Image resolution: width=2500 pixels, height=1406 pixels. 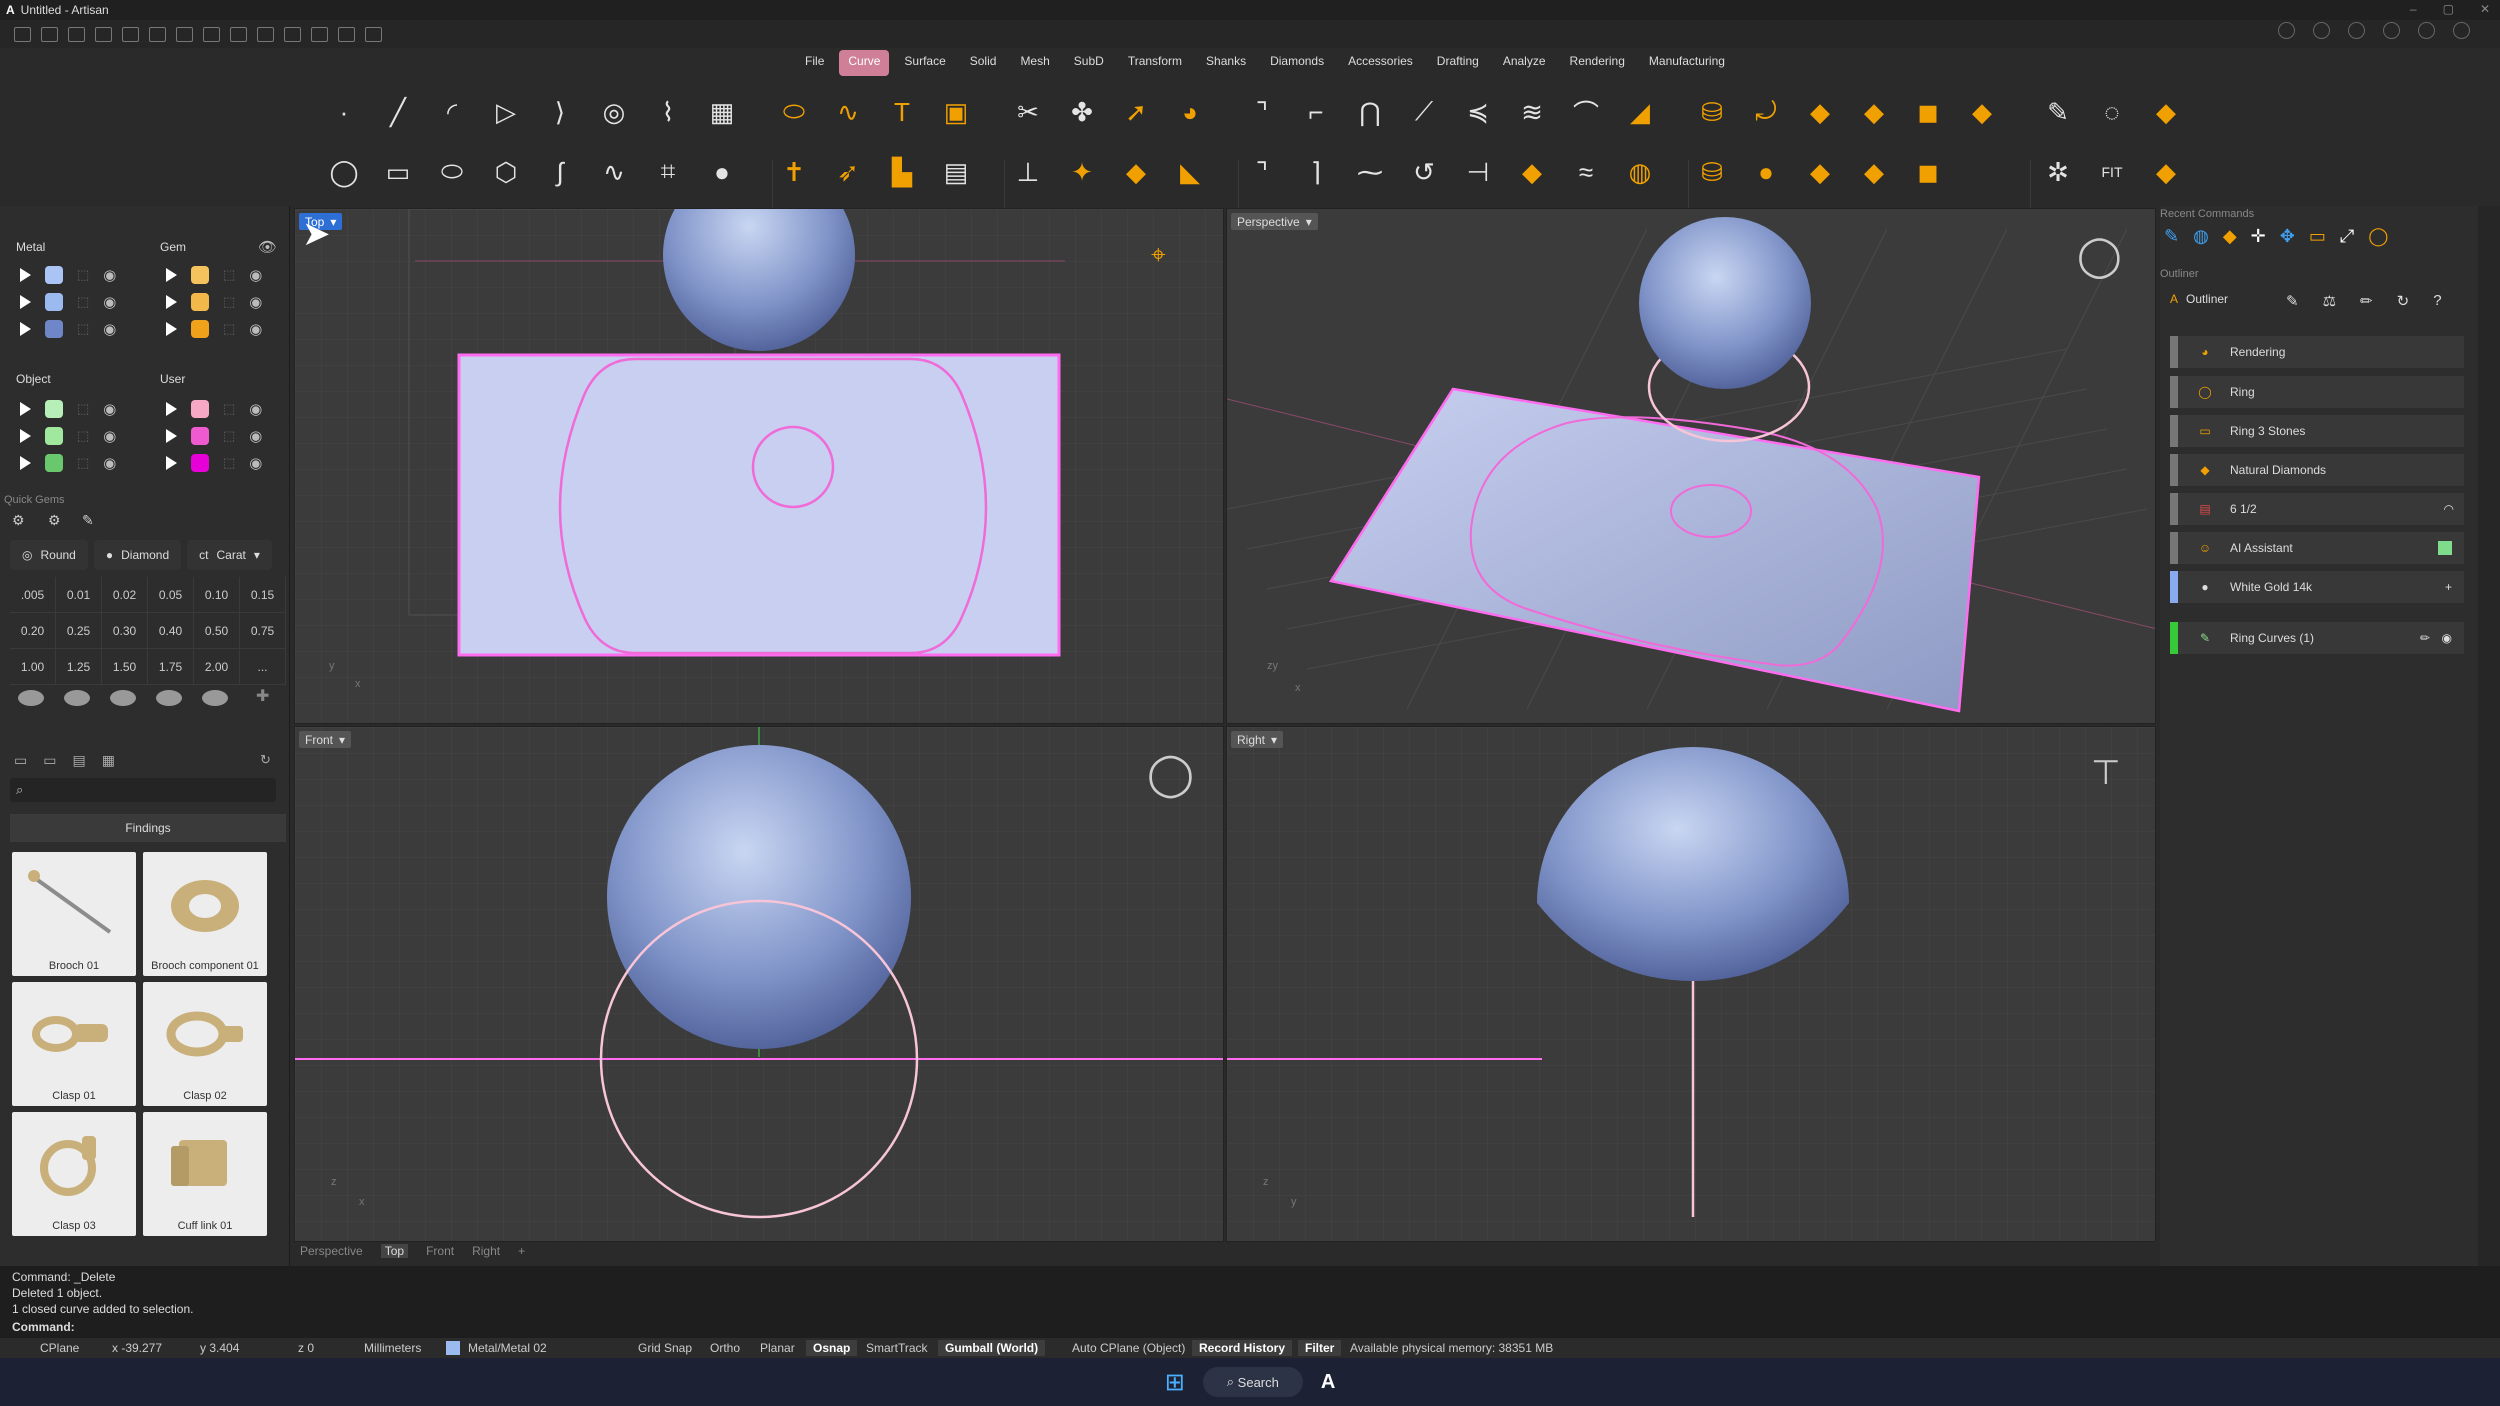 What do you see at coordinates (2058, 112) in the screenshot?
I see `paint-icon: ✎` at bounding box center [2058, 112].